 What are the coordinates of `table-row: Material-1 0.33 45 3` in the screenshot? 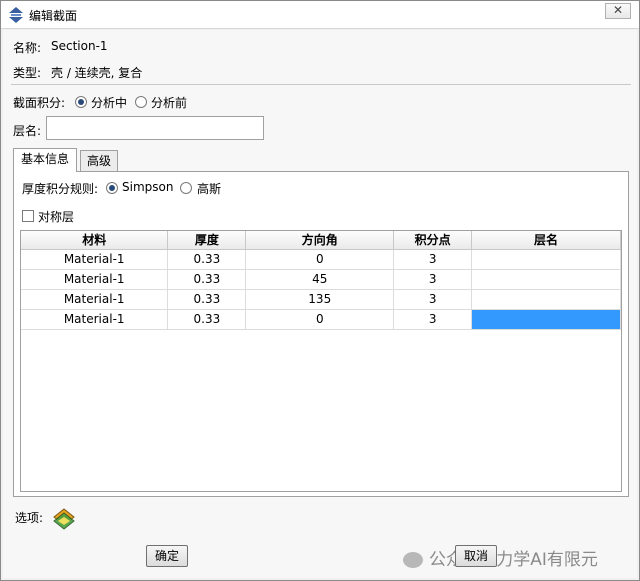 It's located at (321, 279).